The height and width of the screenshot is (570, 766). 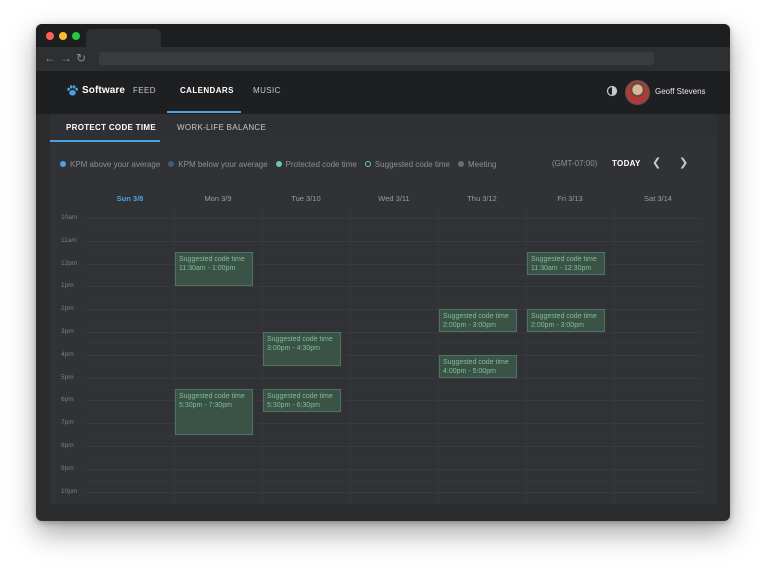 I want to click on reload-icon: ↻, so click(x=81, y=58).